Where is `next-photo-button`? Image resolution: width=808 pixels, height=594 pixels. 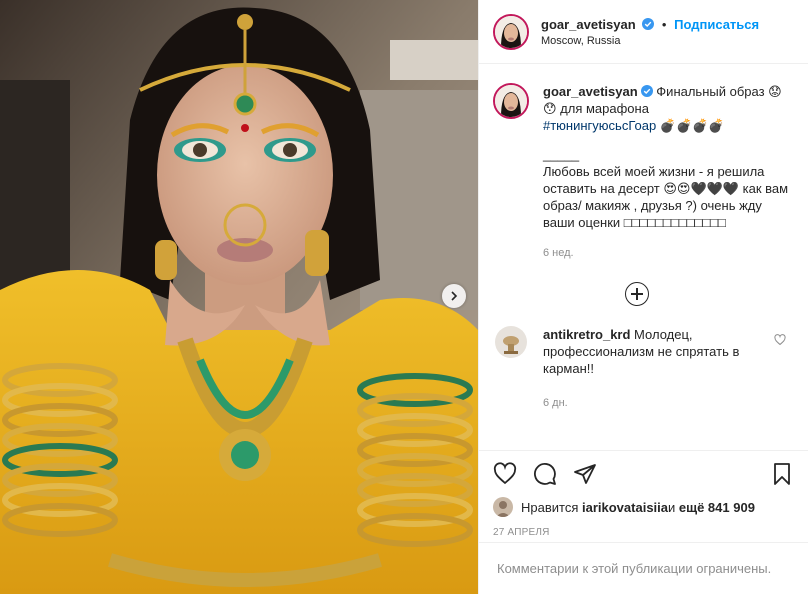
next-photo-button is located at coordinates (454, 296).